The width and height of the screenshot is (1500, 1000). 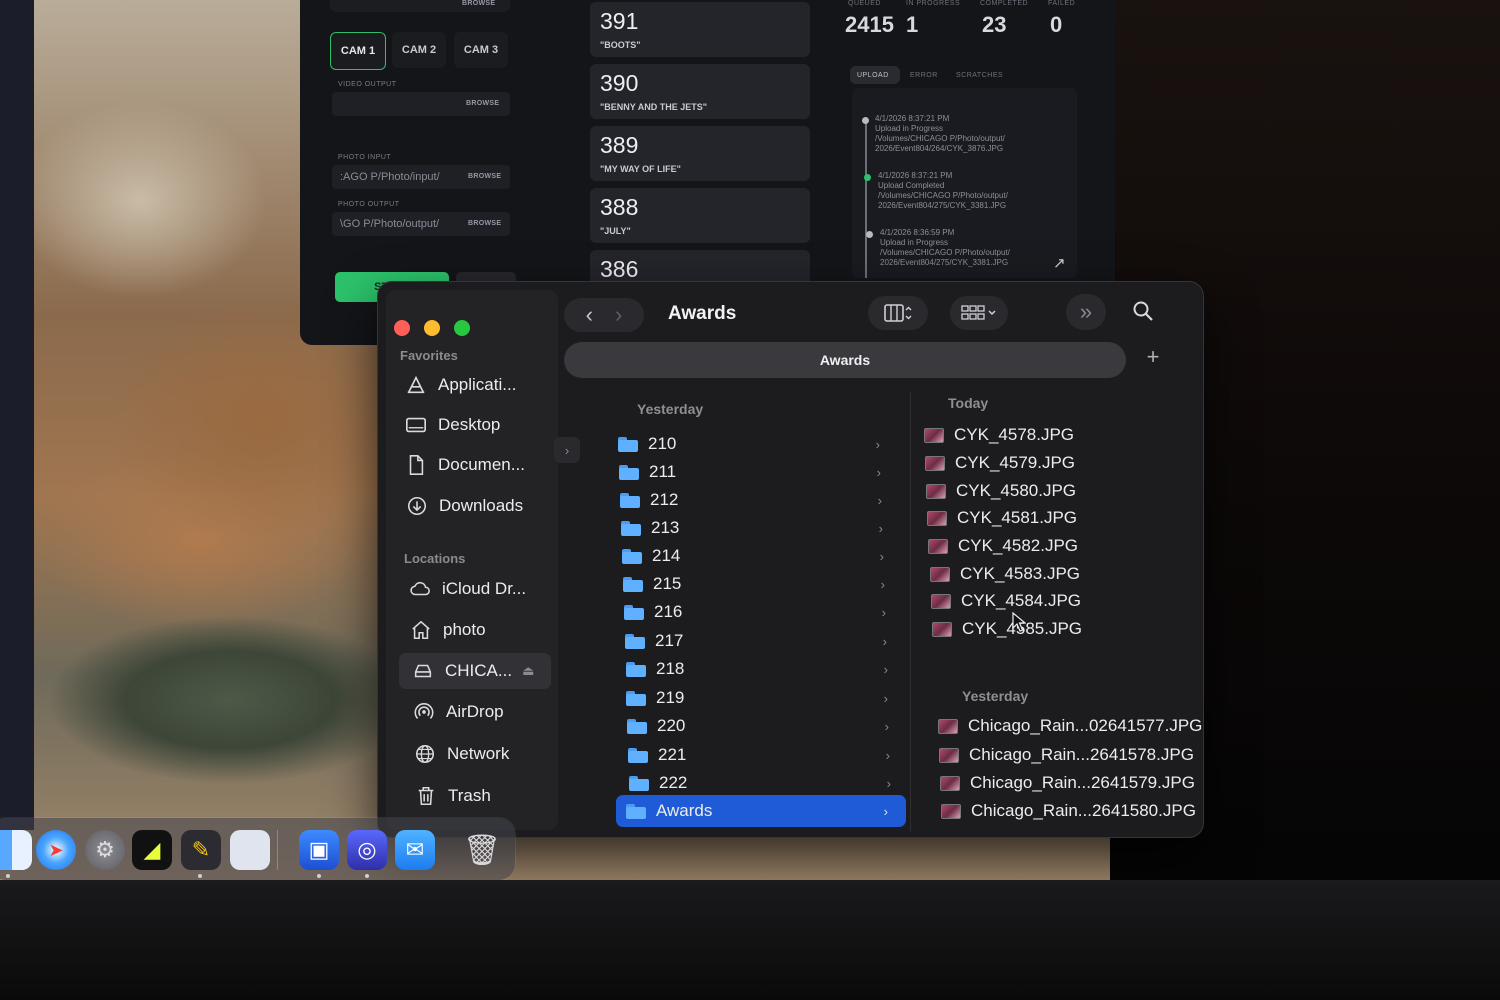 What do you see at coordinates (1005, 574) in the screenshot?
I see `file-row: CYK_4583.JPG` at bounding box center [1005, 574].